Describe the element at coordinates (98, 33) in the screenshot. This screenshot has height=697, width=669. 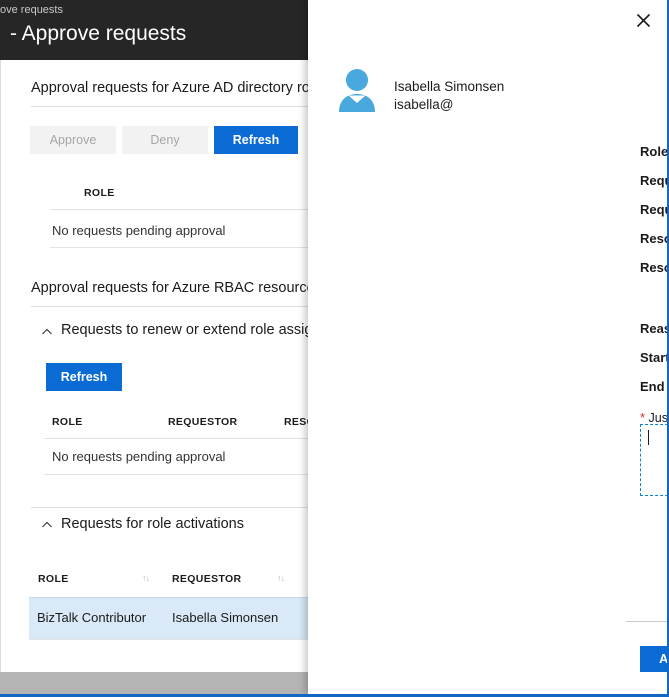
I see `page-title: - Approve requests` at that location.